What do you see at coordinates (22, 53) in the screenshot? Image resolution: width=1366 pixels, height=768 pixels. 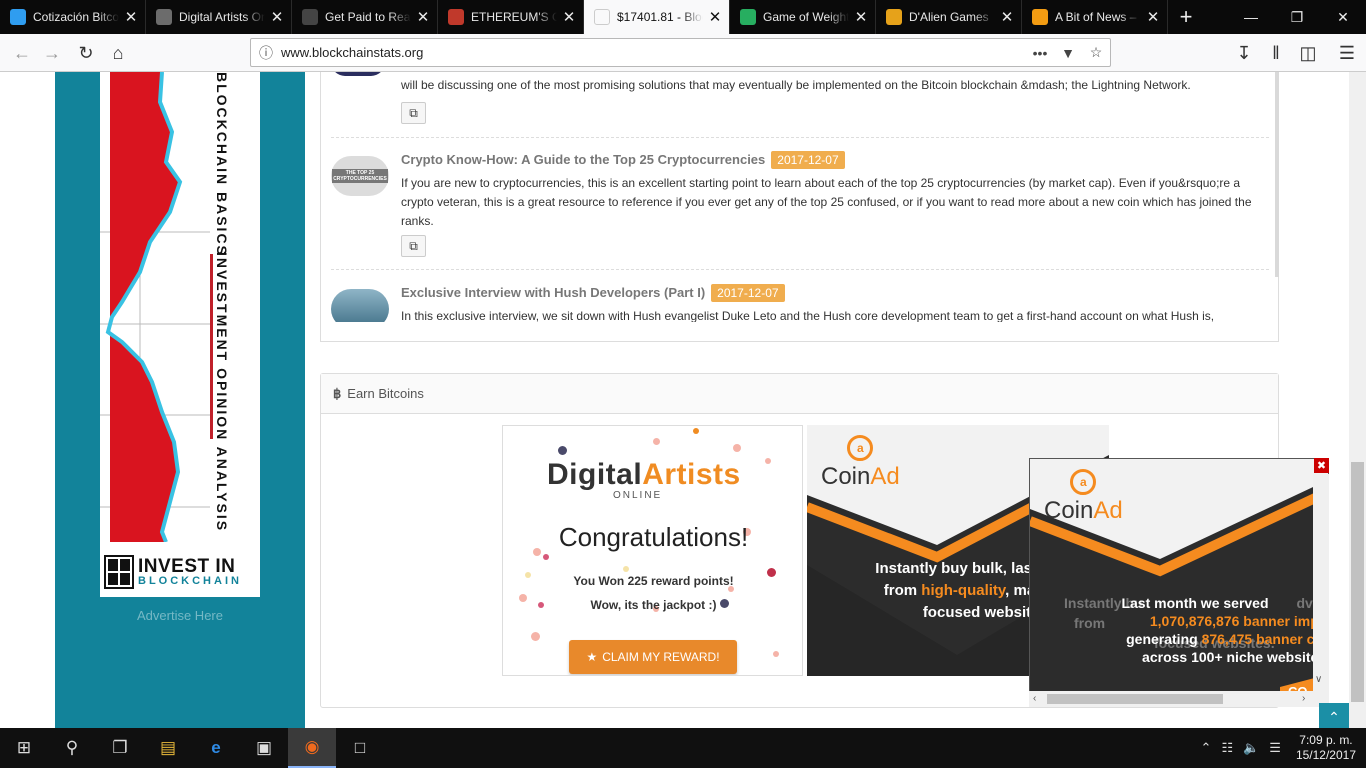 I see `back-button: ←` at bounding box center [22, 53].